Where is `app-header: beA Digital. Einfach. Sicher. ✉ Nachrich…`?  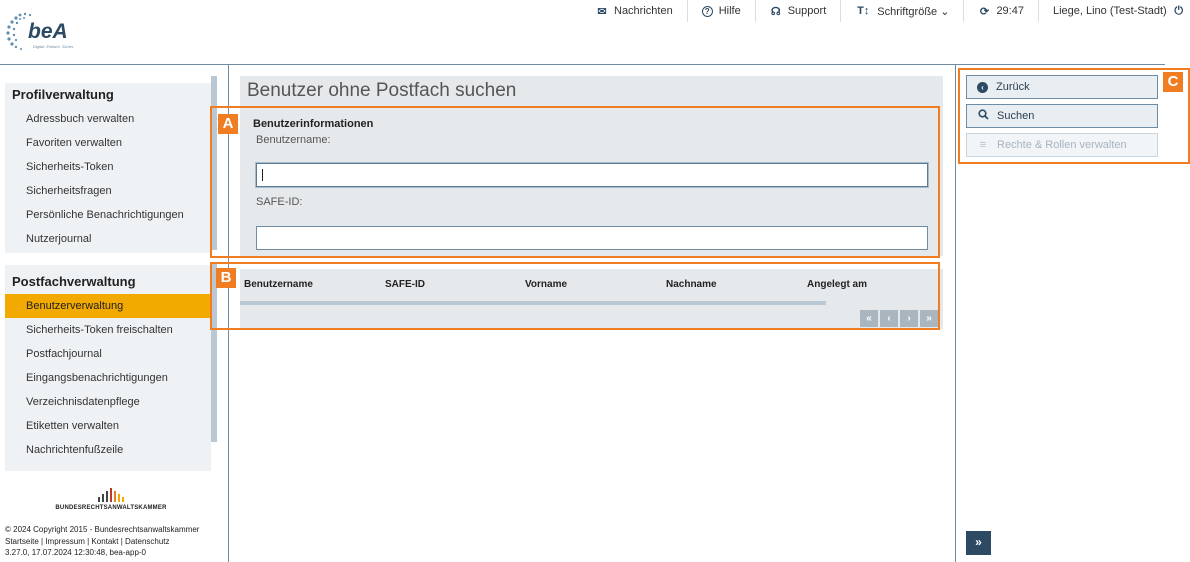
app-header: beA Digital. Einfach. Sicher. ✉ Nachrich… is located at coordinates (595, 32).